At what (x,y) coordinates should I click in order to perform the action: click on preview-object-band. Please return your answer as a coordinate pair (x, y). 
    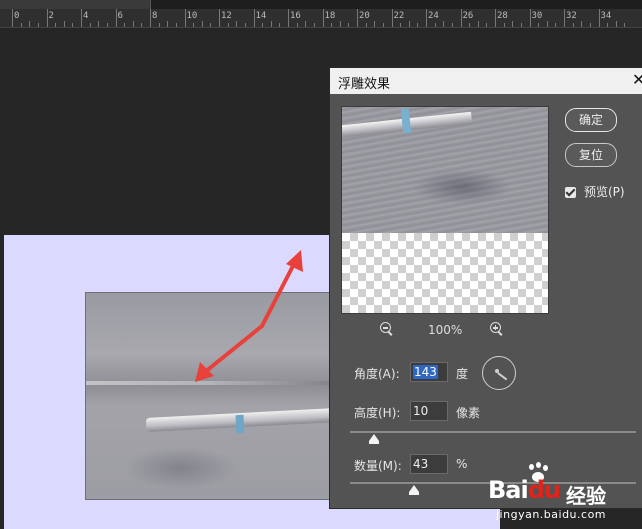
    Looking at the image, I should click on (406, 121).